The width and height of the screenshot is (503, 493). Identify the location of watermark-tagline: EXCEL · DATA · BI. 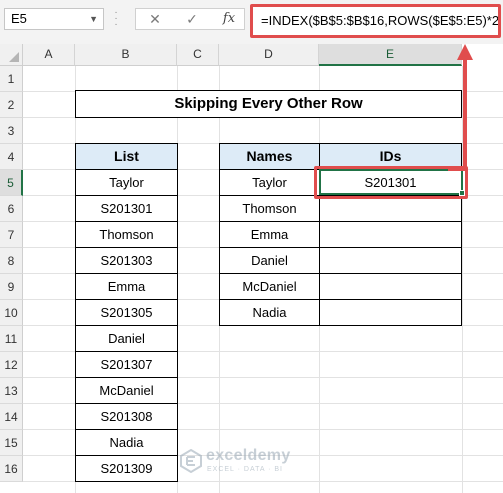
(245, 469).